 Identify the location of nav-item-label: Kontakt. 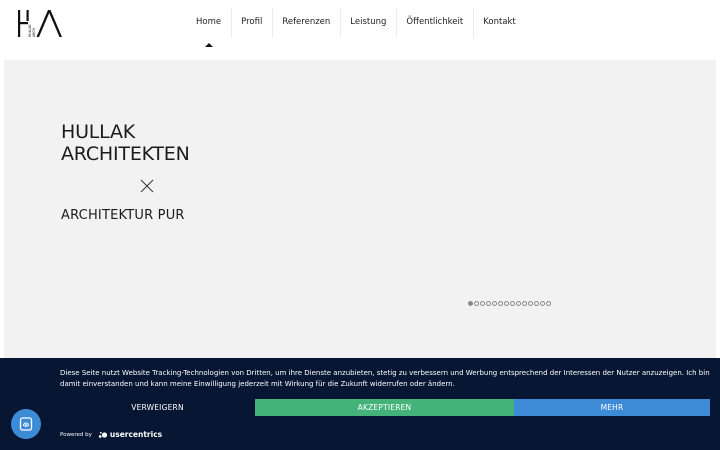
(499, 22).